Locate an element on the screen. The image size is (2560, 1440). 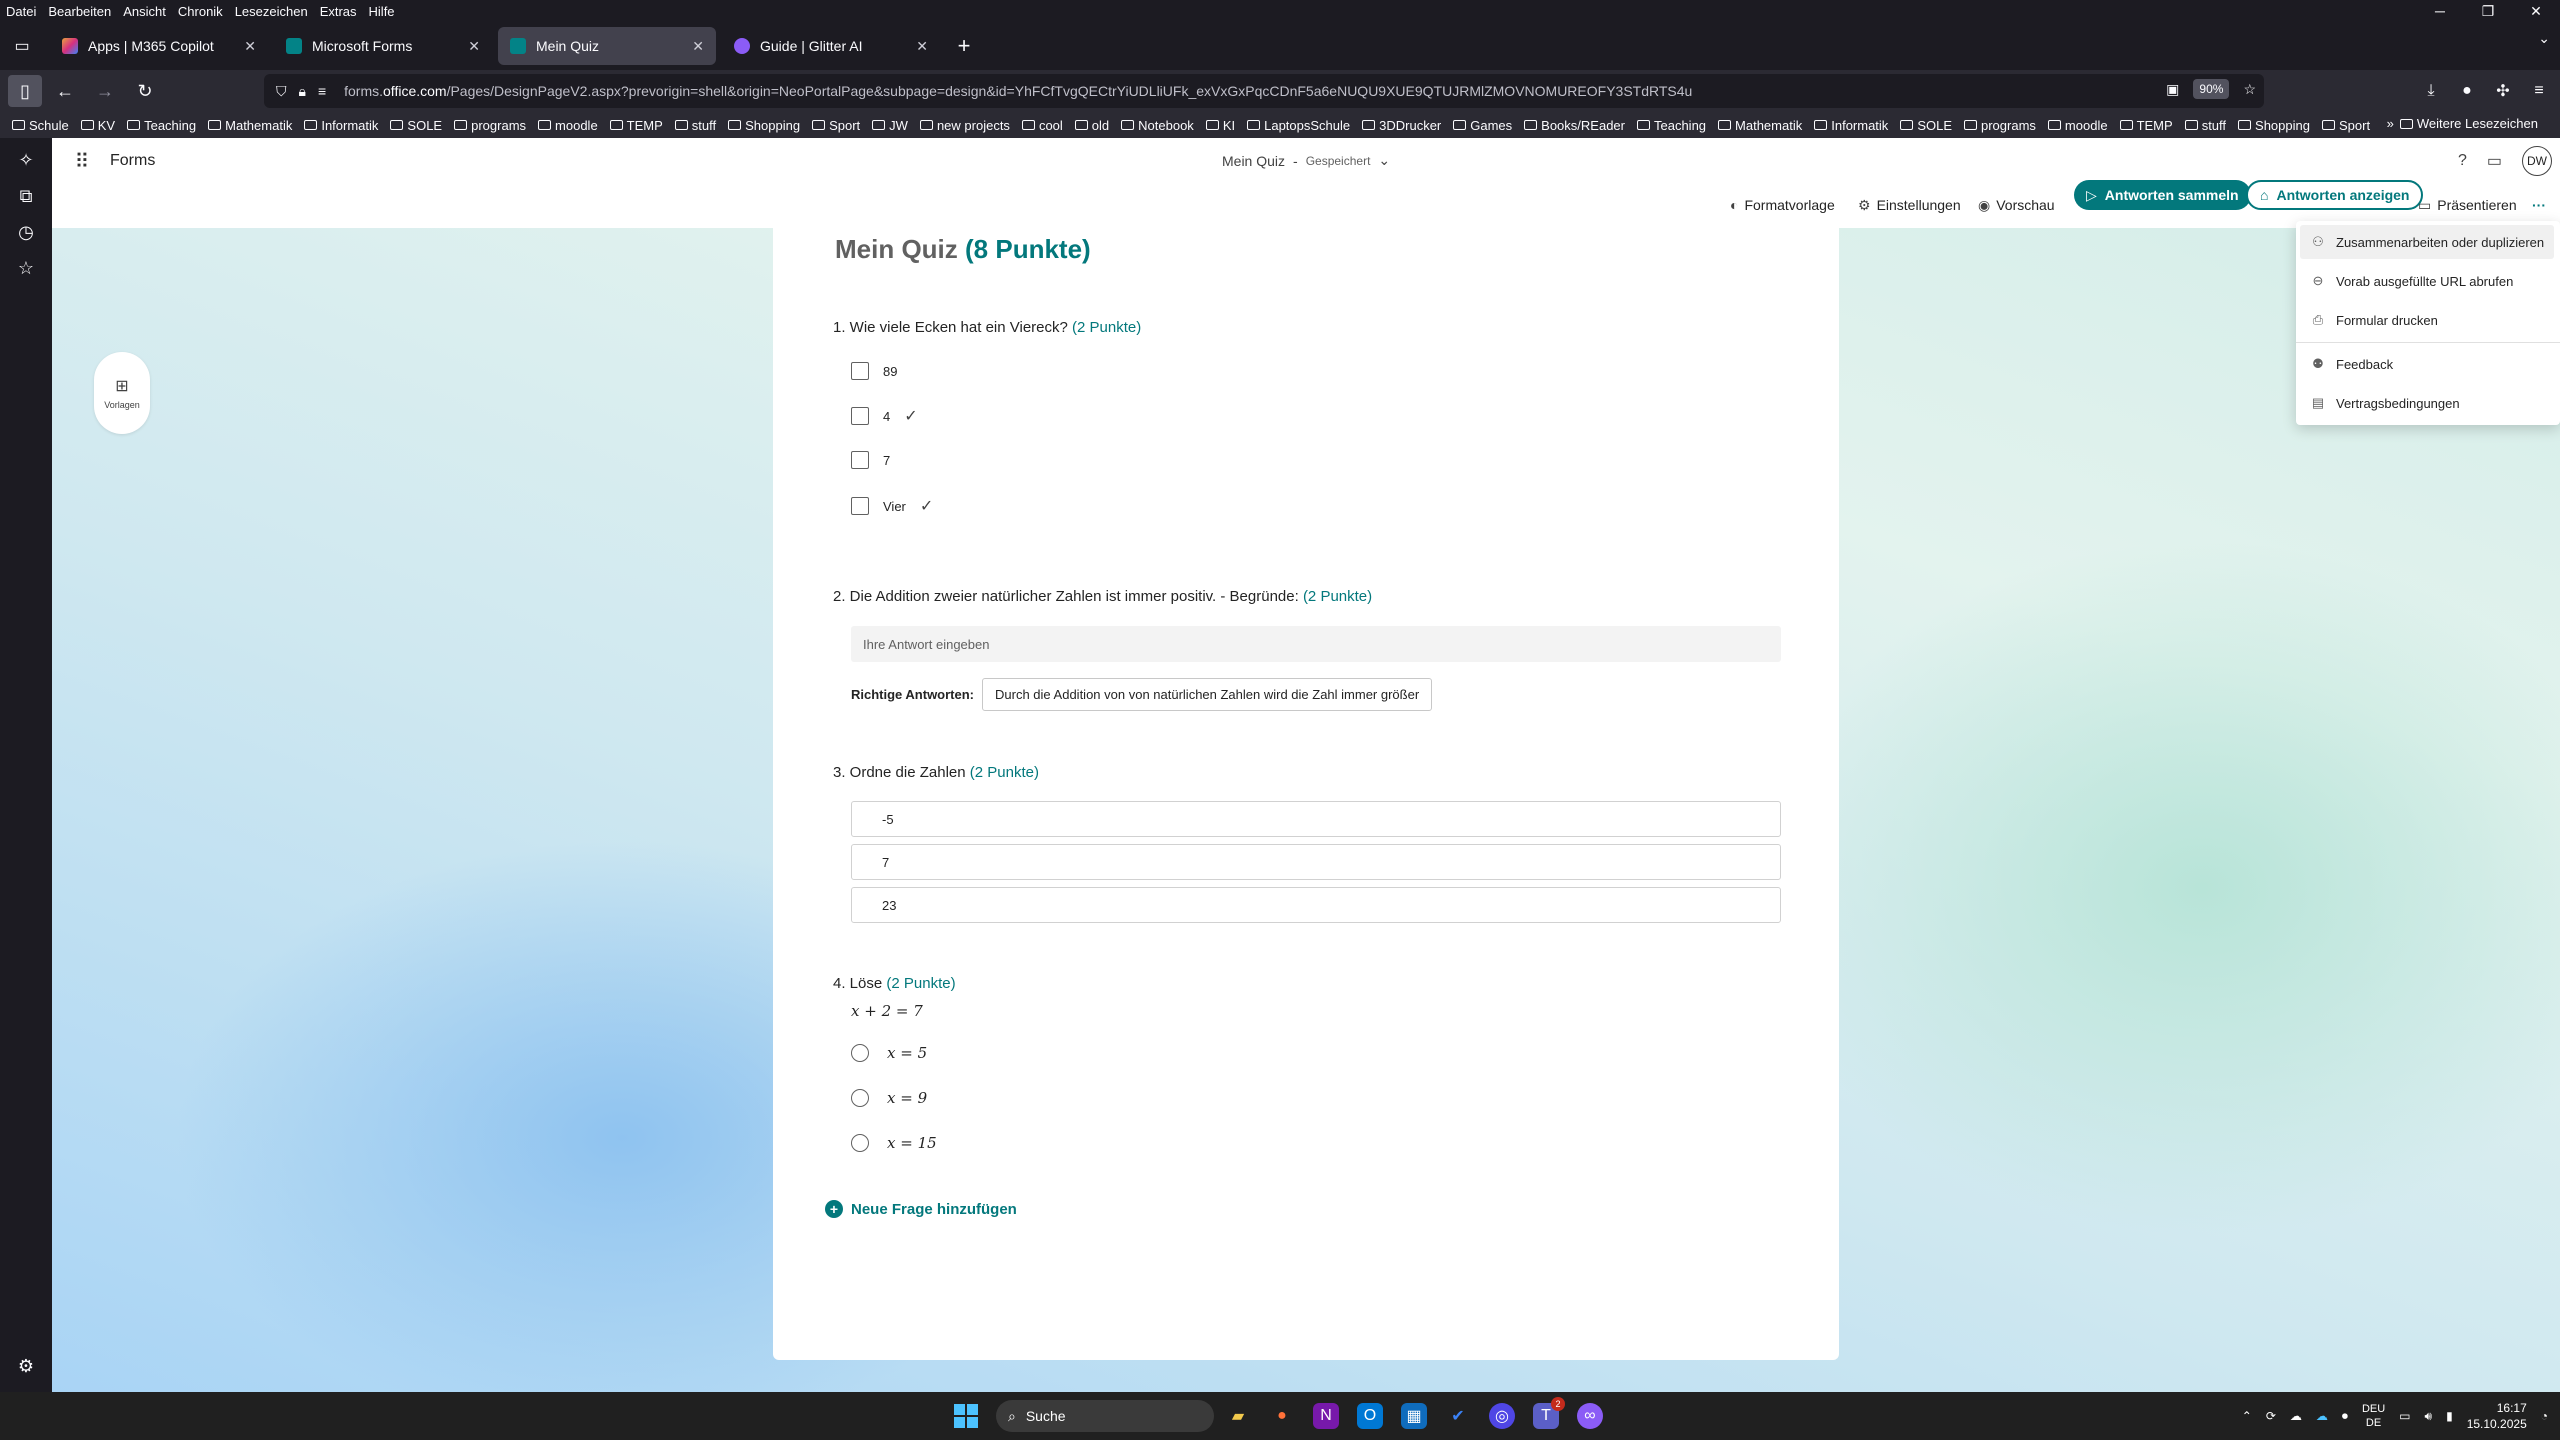
ai-chatbot-icon: ✧ is located at coordinates (26, 160).